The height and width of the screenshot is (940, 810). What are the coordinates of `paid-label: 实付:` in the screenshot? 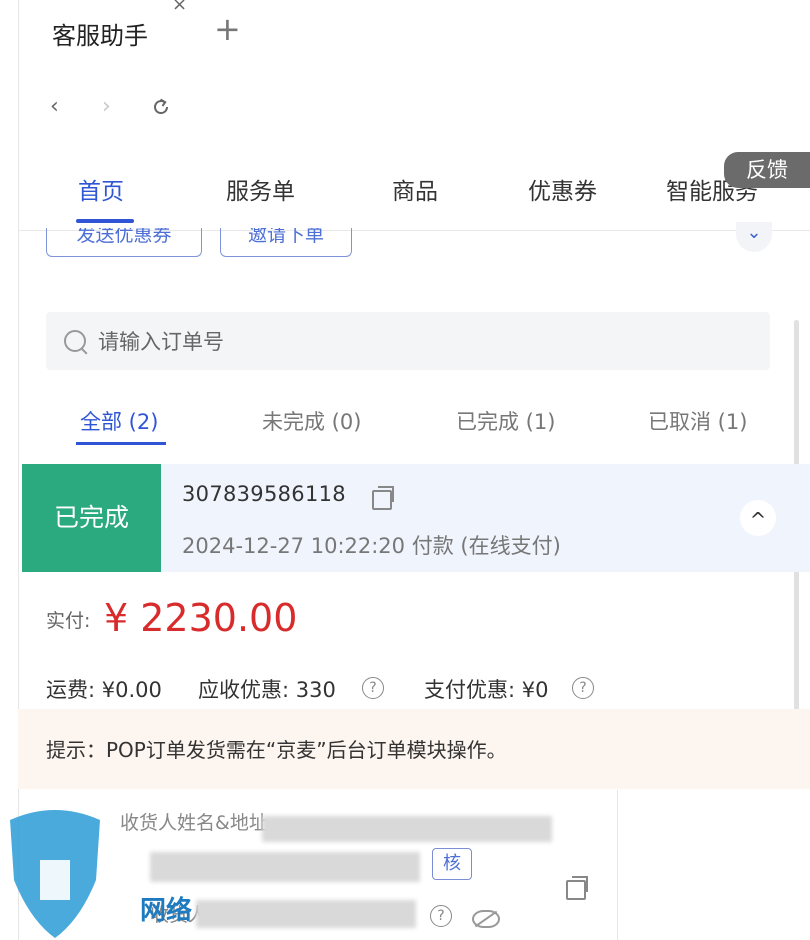 It's located at (68, 621).